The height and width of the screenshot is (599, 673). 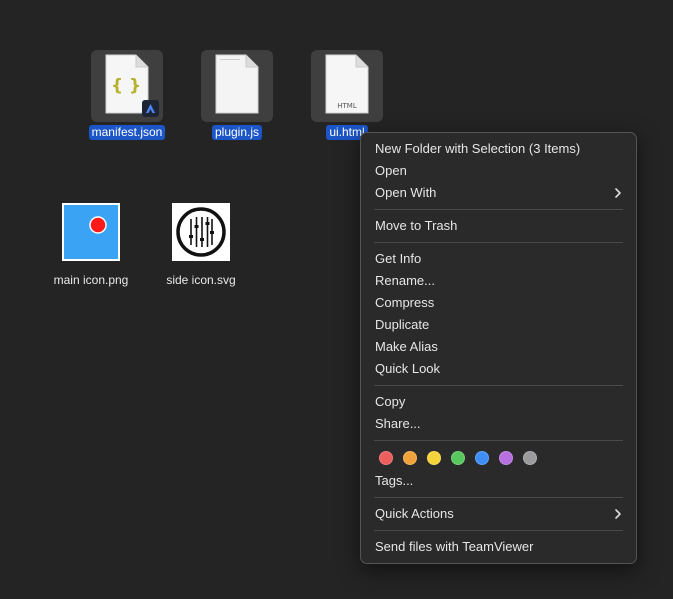 I want to click on file-ui-html: HTML ui.html, so click(x=347, y=95).